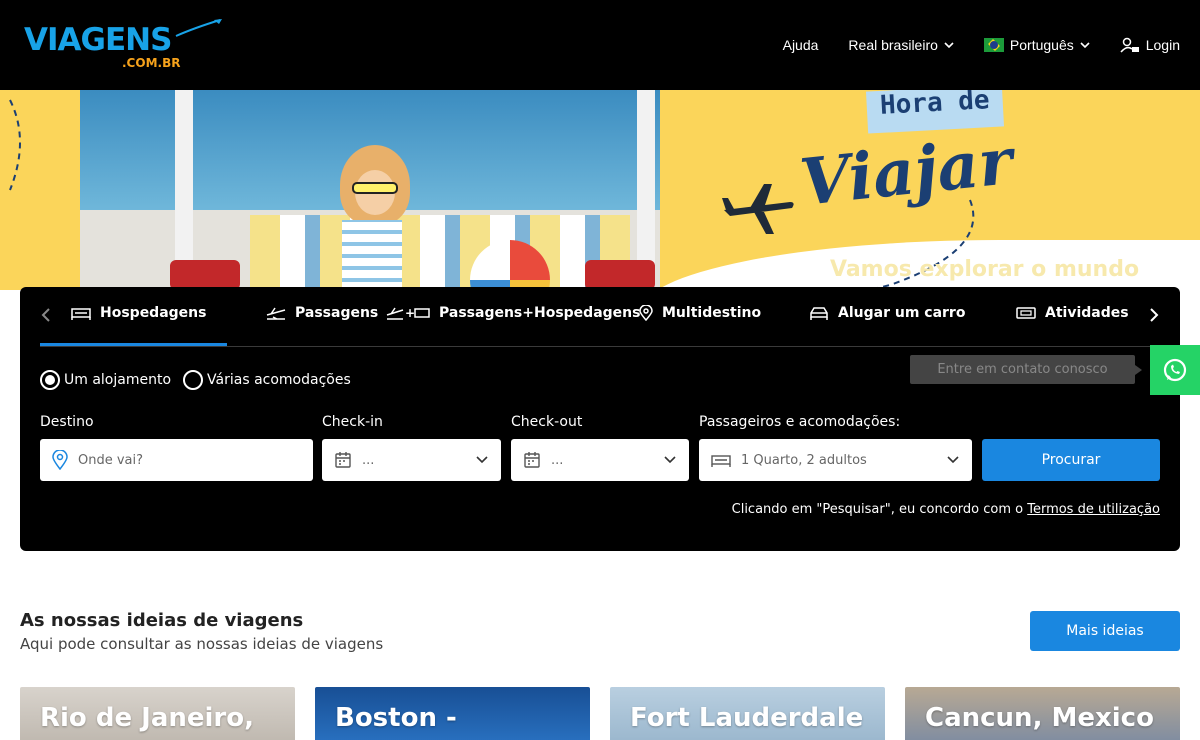  I want to click on tab-atividades: Atividades, so click(1072, 313).